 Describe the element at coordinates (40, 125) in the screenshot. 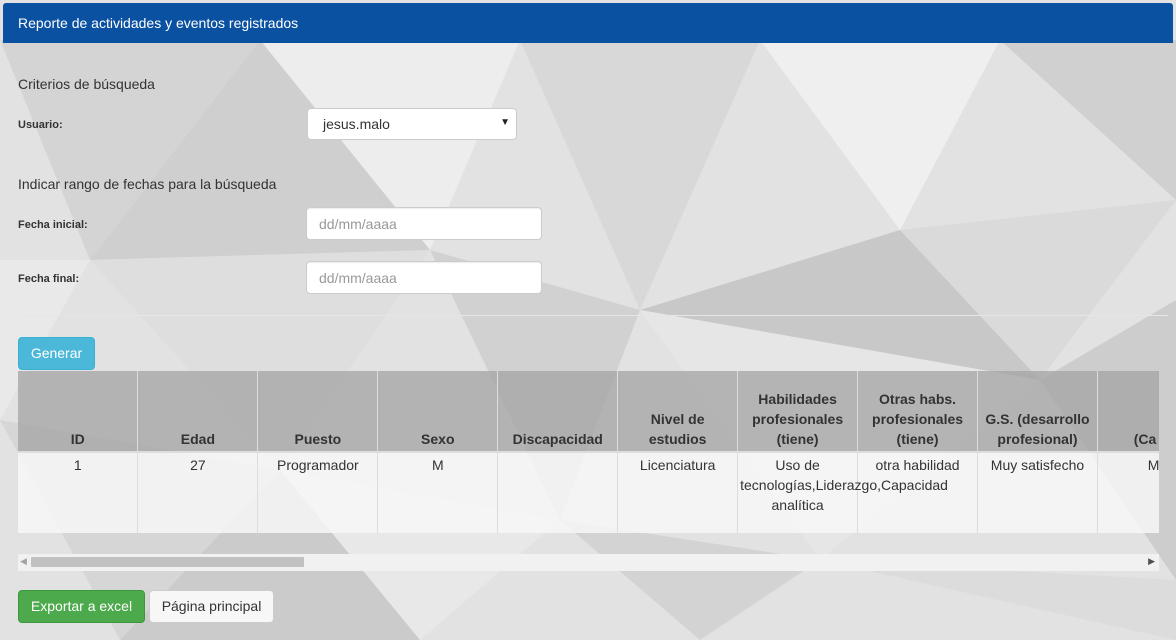

I see `user-label: Usuario:` at that location.